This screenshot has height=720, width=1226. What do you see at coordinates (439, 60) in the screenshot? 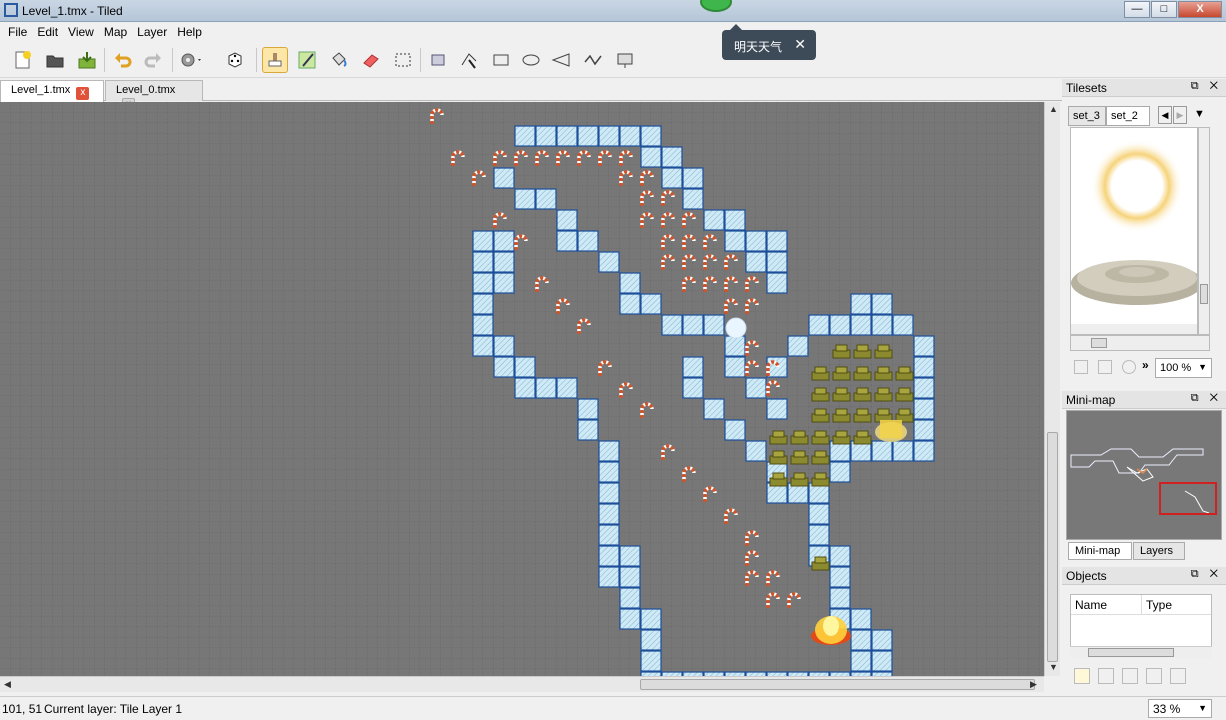
I see `select-objects-icon` at bounding box center [439, 60].